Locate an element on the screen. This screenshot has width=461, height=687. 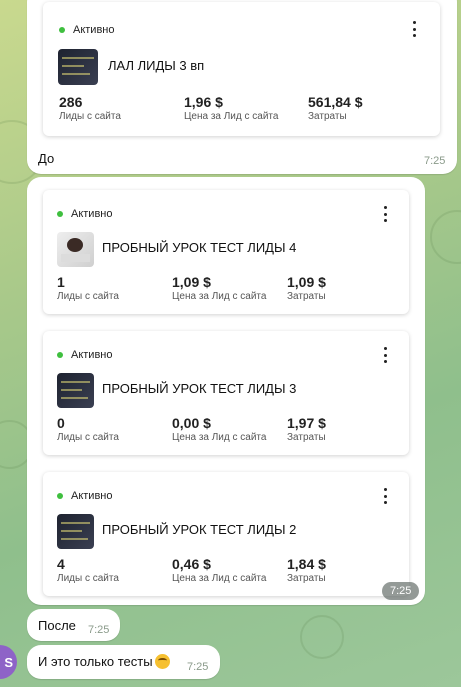
metric-value: 561,84 $ is located at coordinates (335, 102).